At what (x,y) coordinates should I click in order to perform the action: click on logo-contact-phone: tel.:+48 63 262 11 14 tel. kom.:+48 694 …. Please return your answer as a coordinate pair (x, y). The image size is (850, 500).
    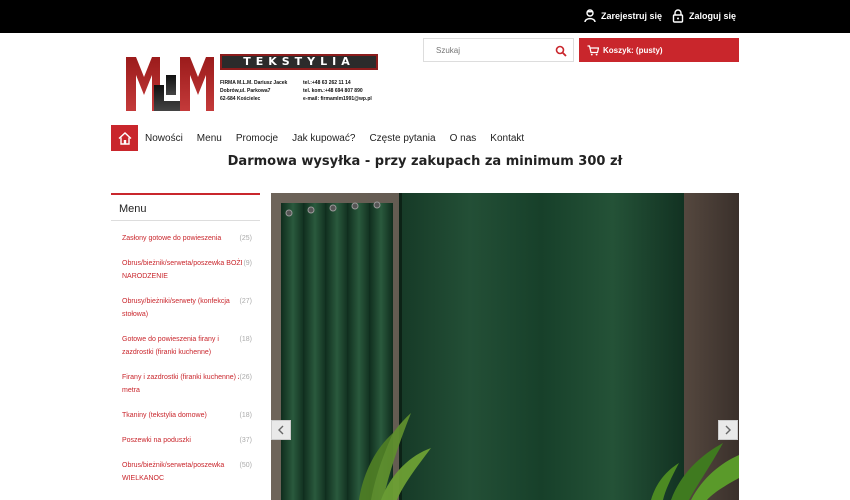
    Looking at the image, I should click on (337, 91).